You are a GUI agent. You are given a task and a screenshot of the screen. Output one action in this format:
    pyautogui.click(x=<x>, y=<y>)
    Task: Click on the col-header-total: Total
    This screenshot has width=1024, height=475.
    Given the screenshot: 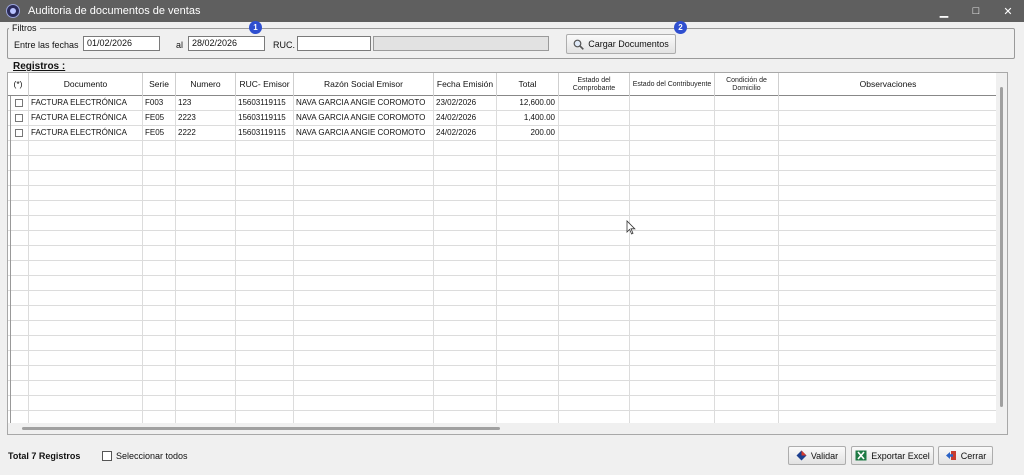 What is the action you would take?
    pyautogui.click(x=528, y=84)
    